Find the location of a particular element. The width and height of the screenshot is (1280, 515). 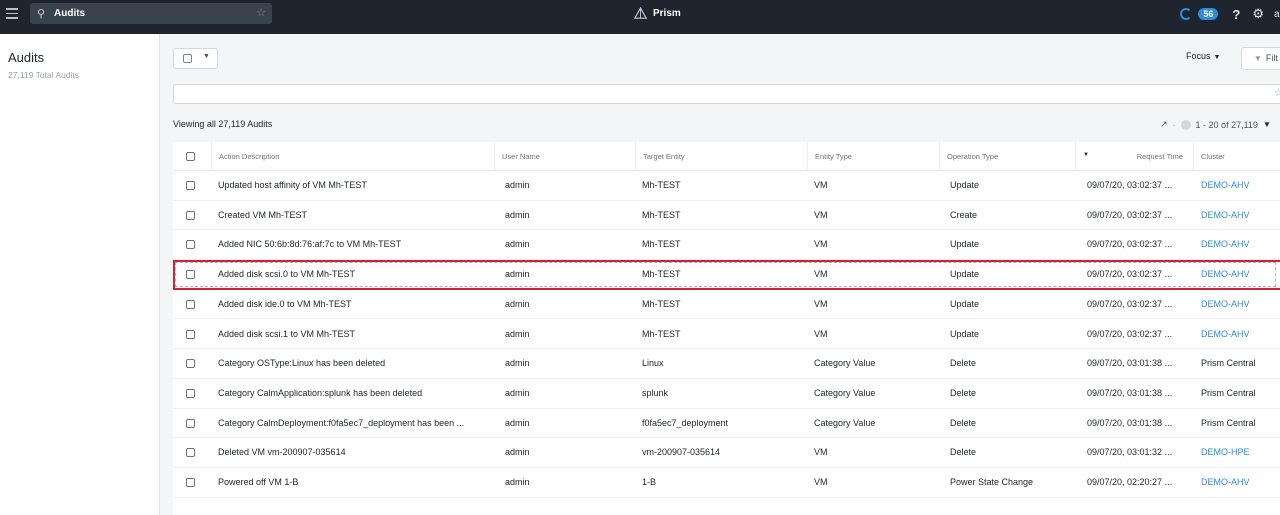

filter-search-input: ☆ is located at coordinates (726, 94).